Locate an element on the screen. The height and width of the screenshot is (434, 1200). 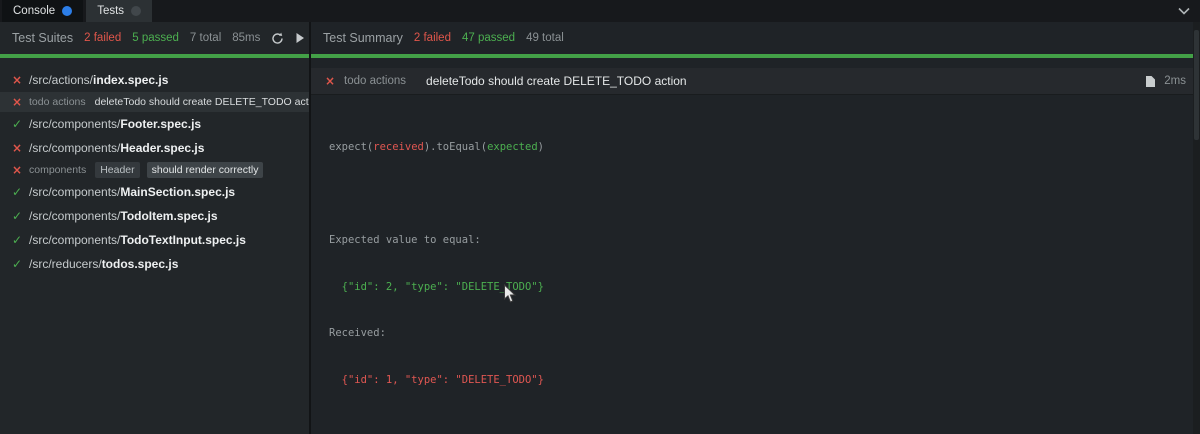
suites-total-count: 7 total is located at coordinates (205, 38).